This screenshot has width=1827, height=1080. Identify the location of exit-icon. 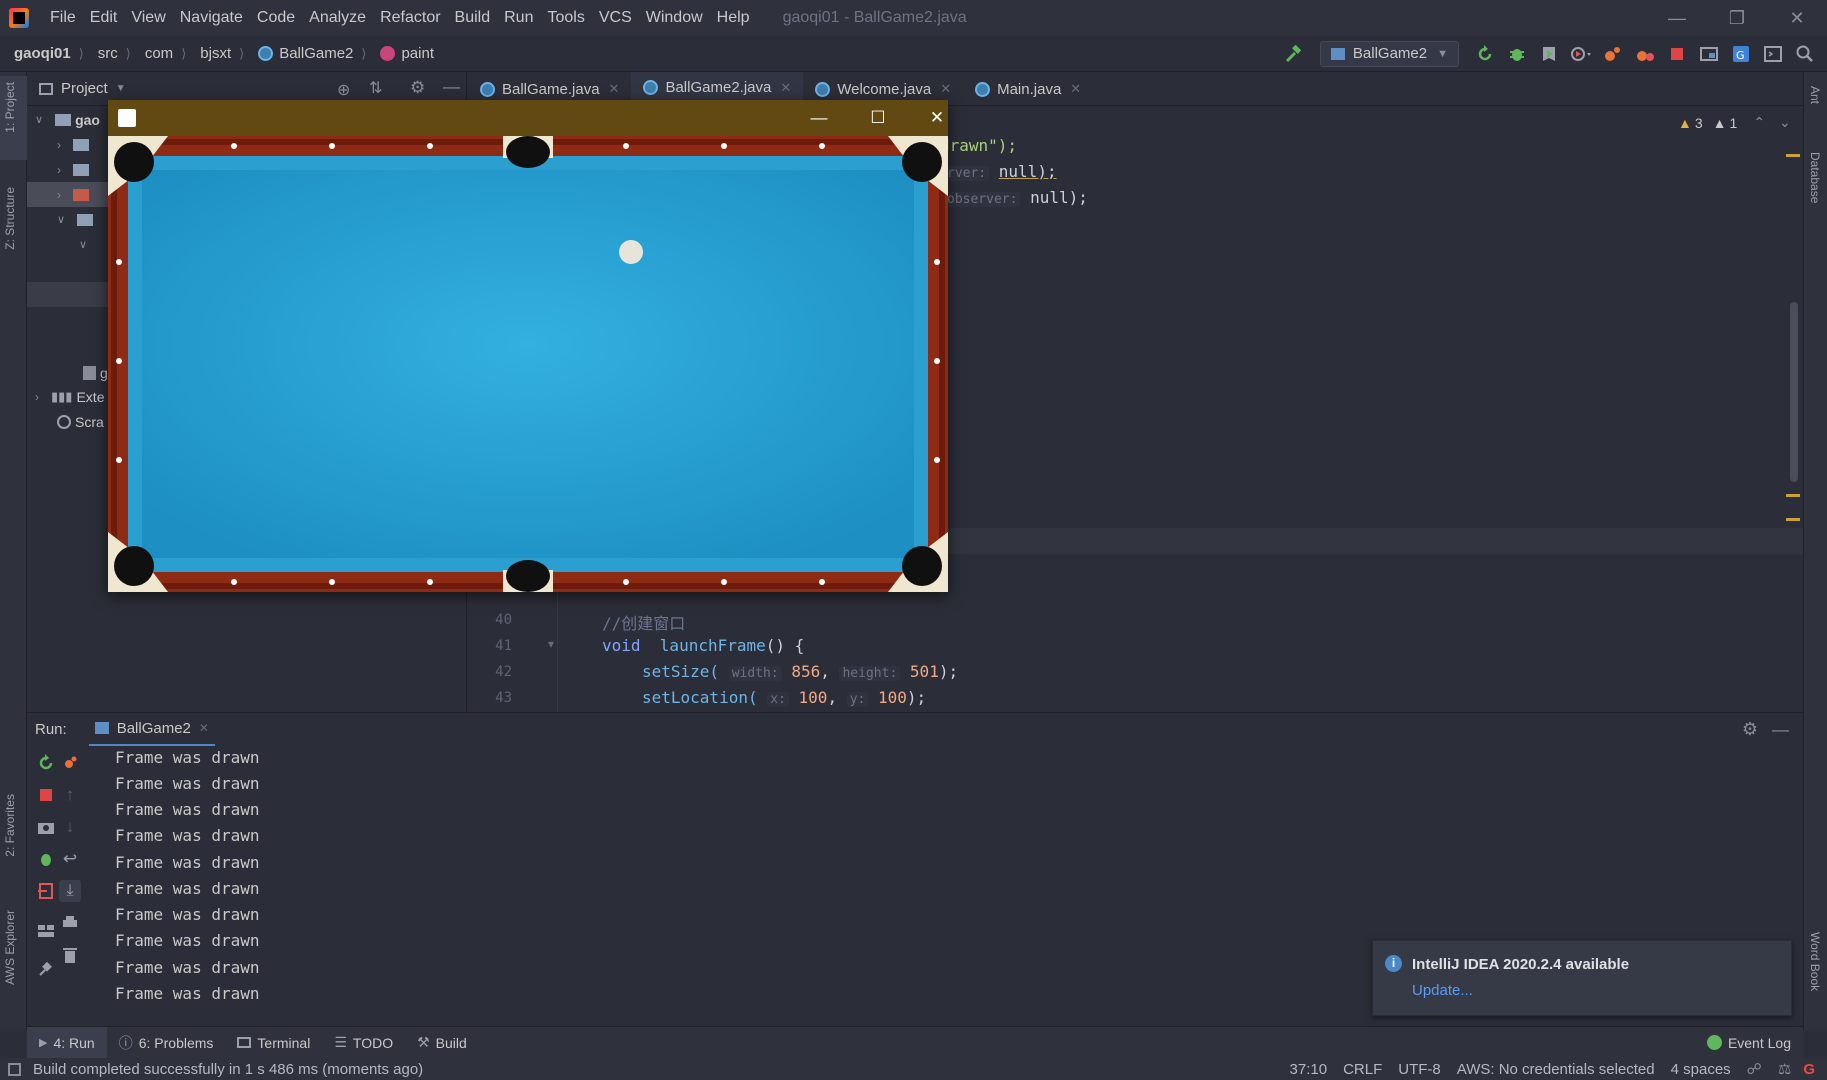
(46, 891).